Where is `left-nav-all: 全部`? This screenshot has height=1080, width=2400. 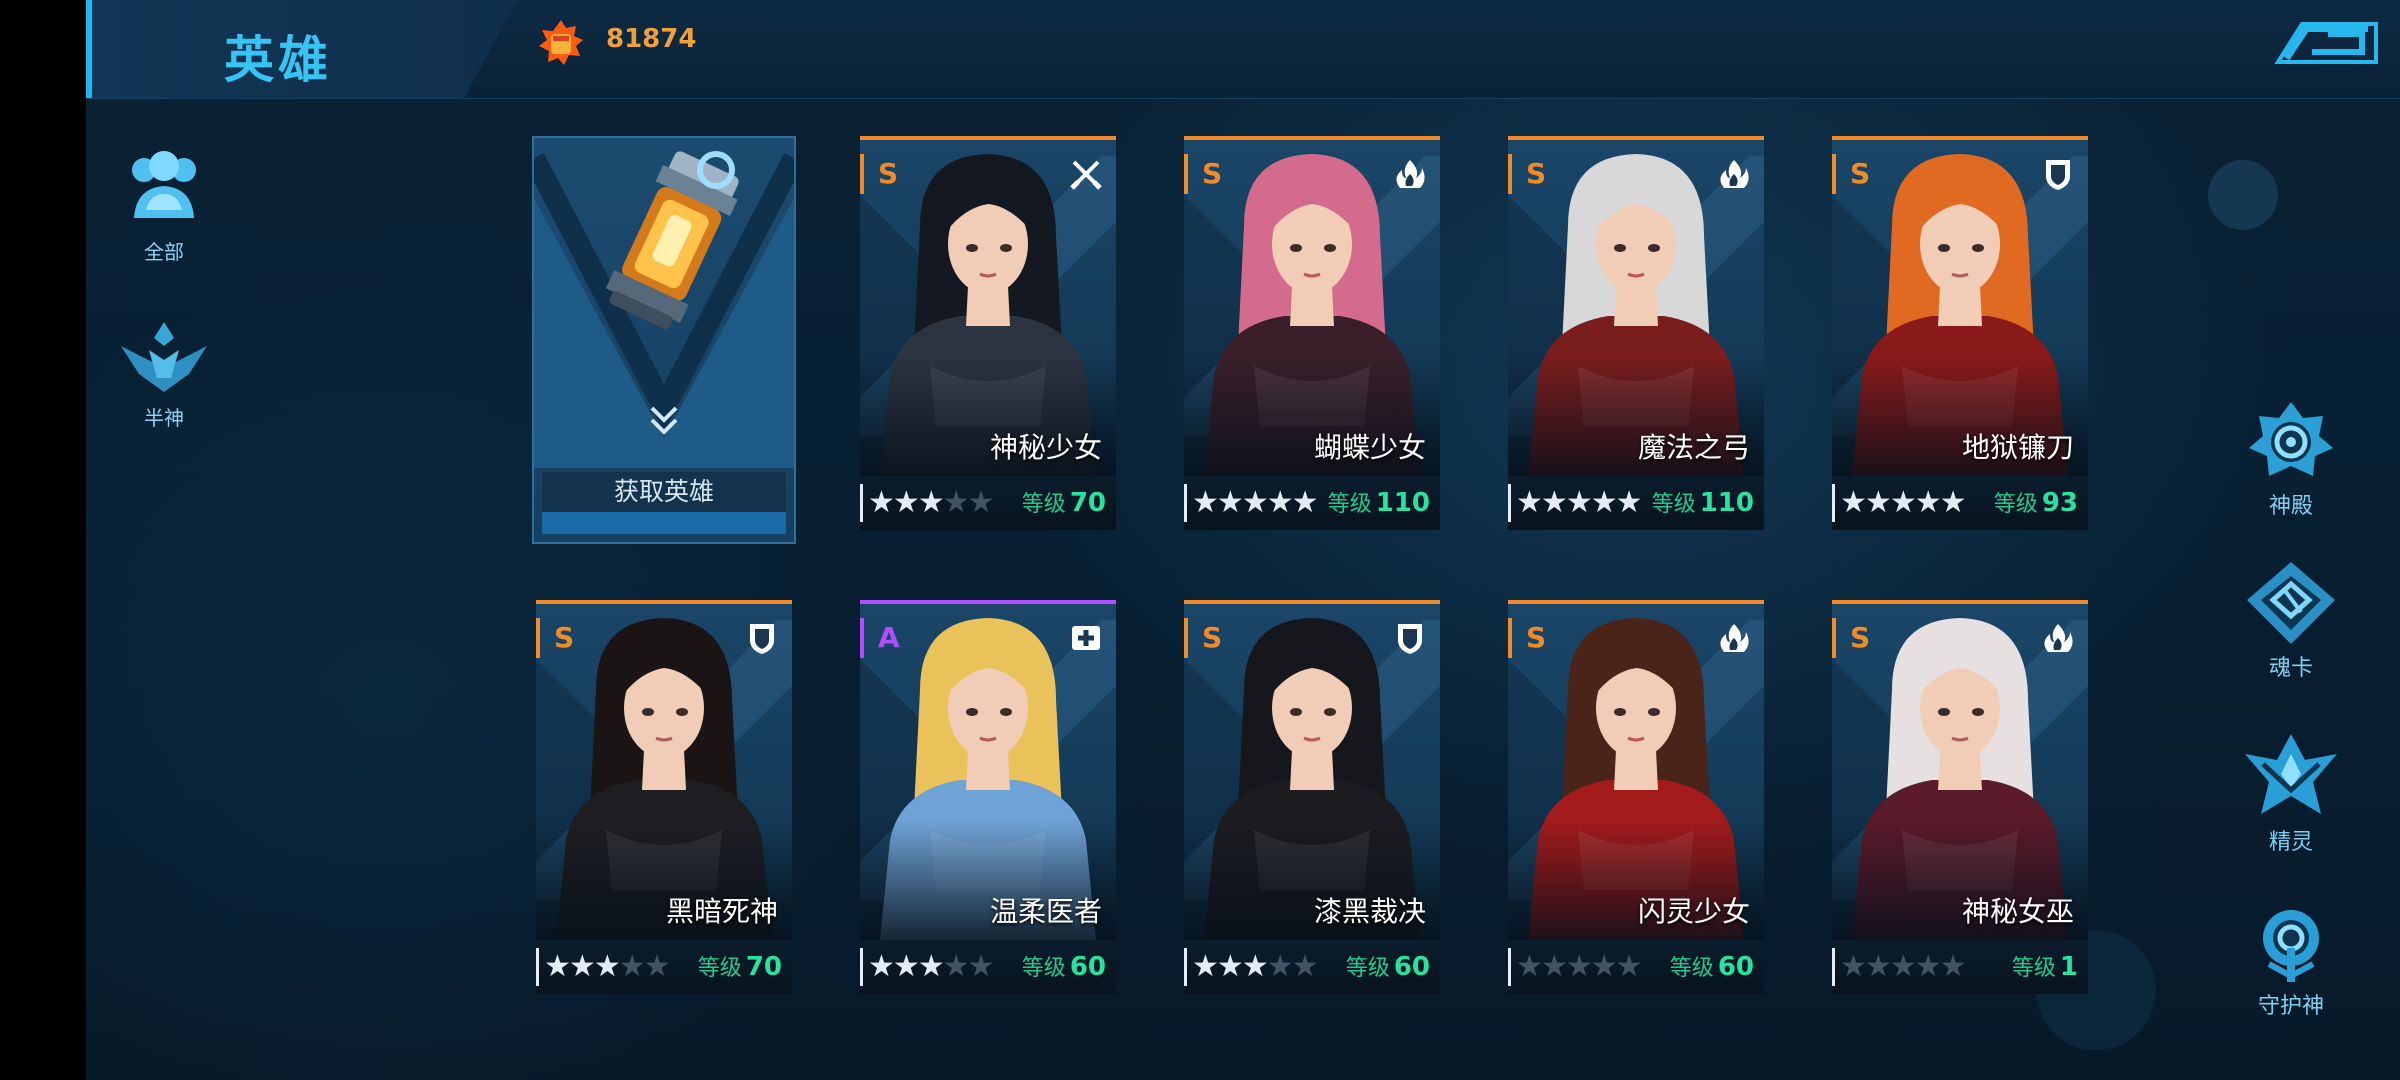 left-nav-all: 全部 is located at coordinates (164, 206).